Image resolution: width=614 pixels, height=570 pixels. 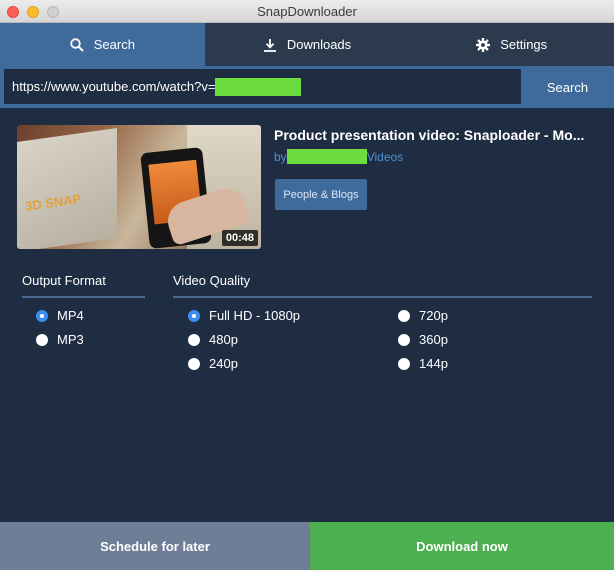 I want to click on radio-480p-label: 480p, so click(x=223, y=339).